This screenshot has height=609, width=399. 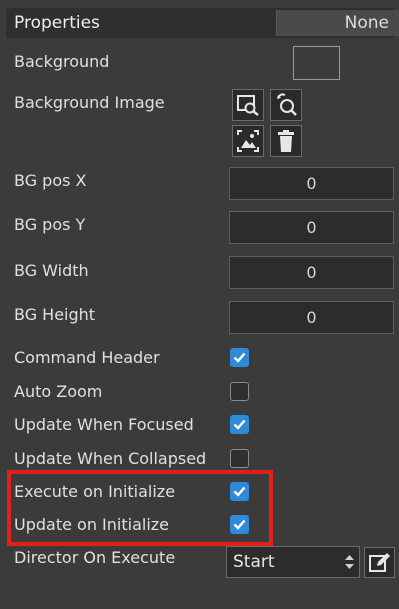 I want to click on delete-image-button, so click(x=286, y=141).